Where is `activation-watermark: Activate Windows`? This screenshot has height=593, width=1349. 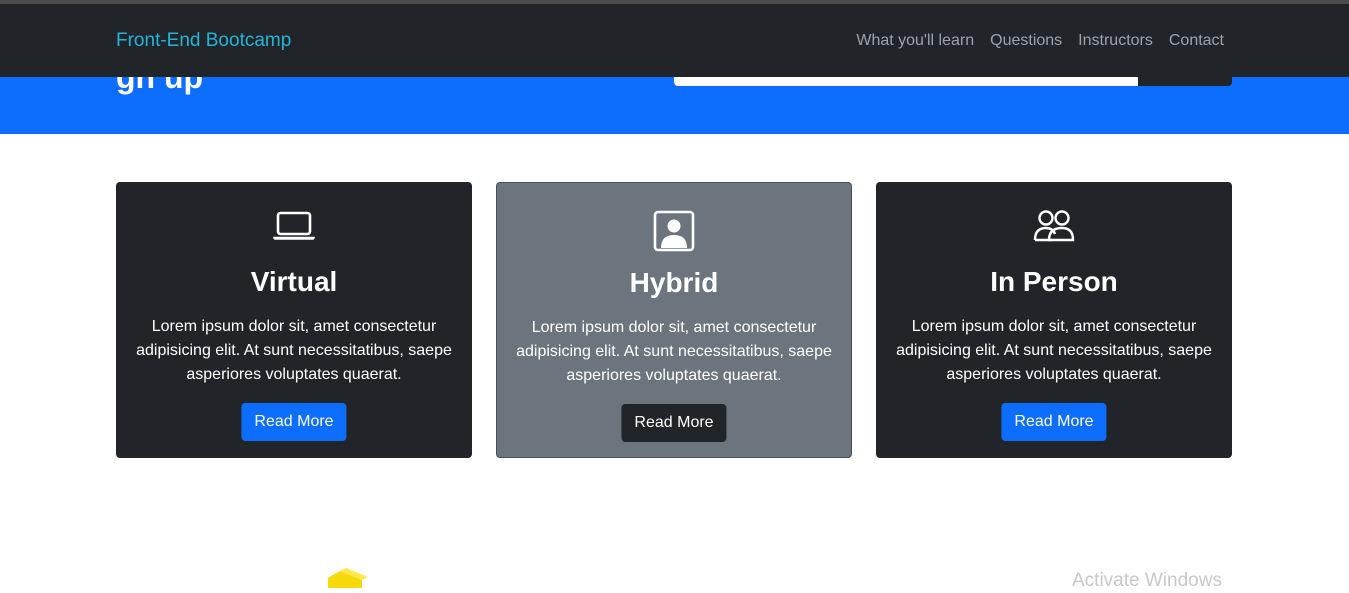
activation-watermark: Activate Windows is located at coordinates (1147, 580).